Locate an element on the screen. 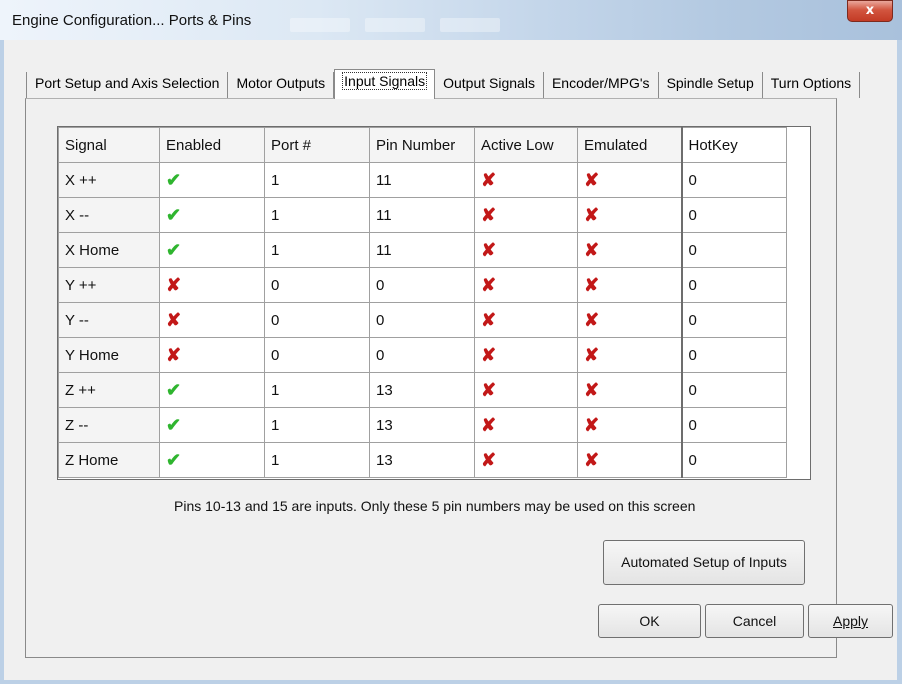  table-row: X -- ✔ 1 11 ✘ ✘ 0 is located at coordinates (422, 215).